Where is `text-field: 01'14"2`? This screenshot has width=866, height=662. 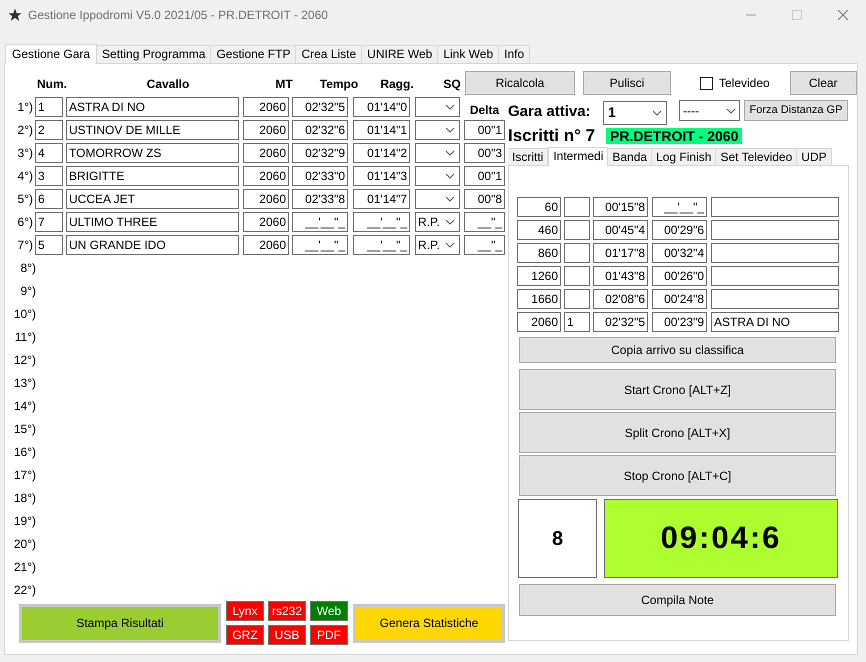 text-field: 01'14"2 is located at coordinates (381, 153).